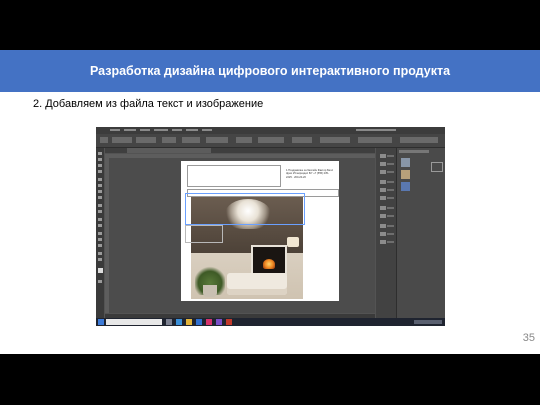 The width and height of the screenshot is (540, 405). I want to click on swatches-icon, so click(383, 190).